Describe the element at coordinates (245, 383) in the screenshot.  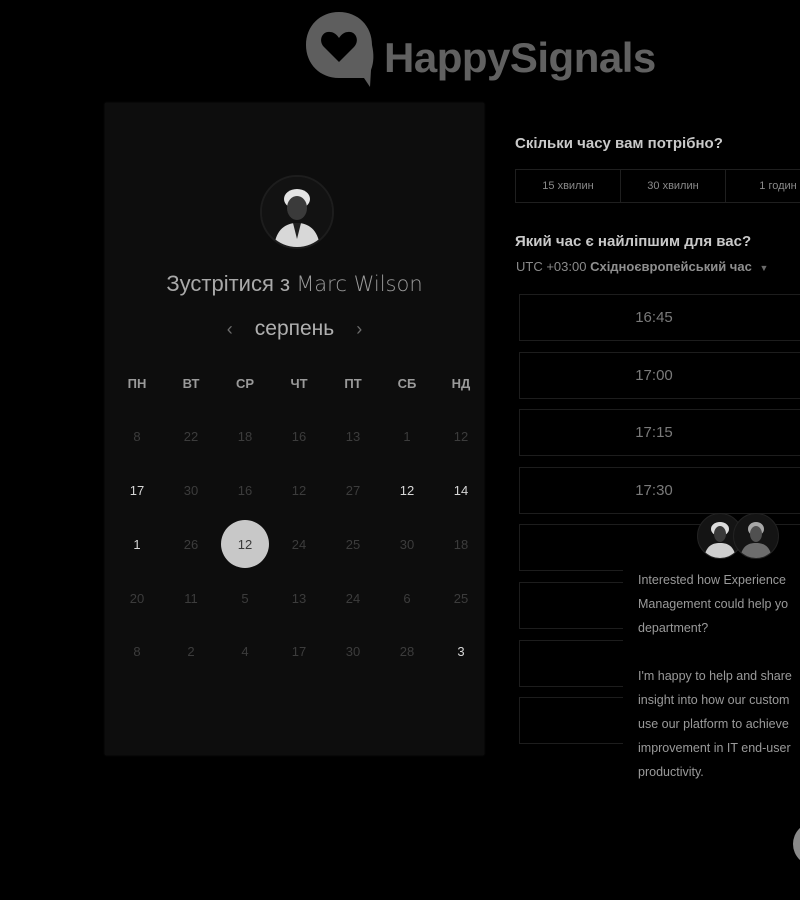
I see `weekday-label: СР` at that location.